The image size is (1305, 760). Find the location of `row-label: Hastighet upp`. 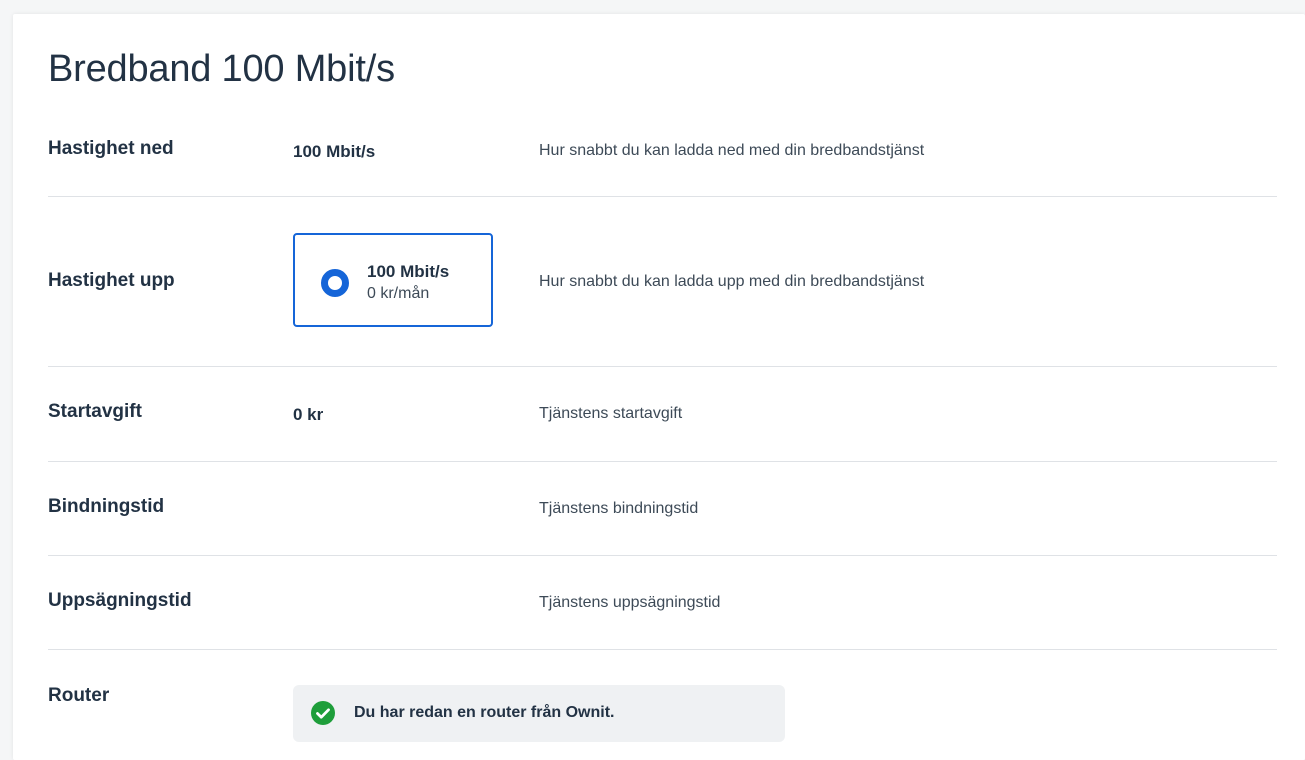

row-label: Hastighet upp is located at coordinates (111, 280).